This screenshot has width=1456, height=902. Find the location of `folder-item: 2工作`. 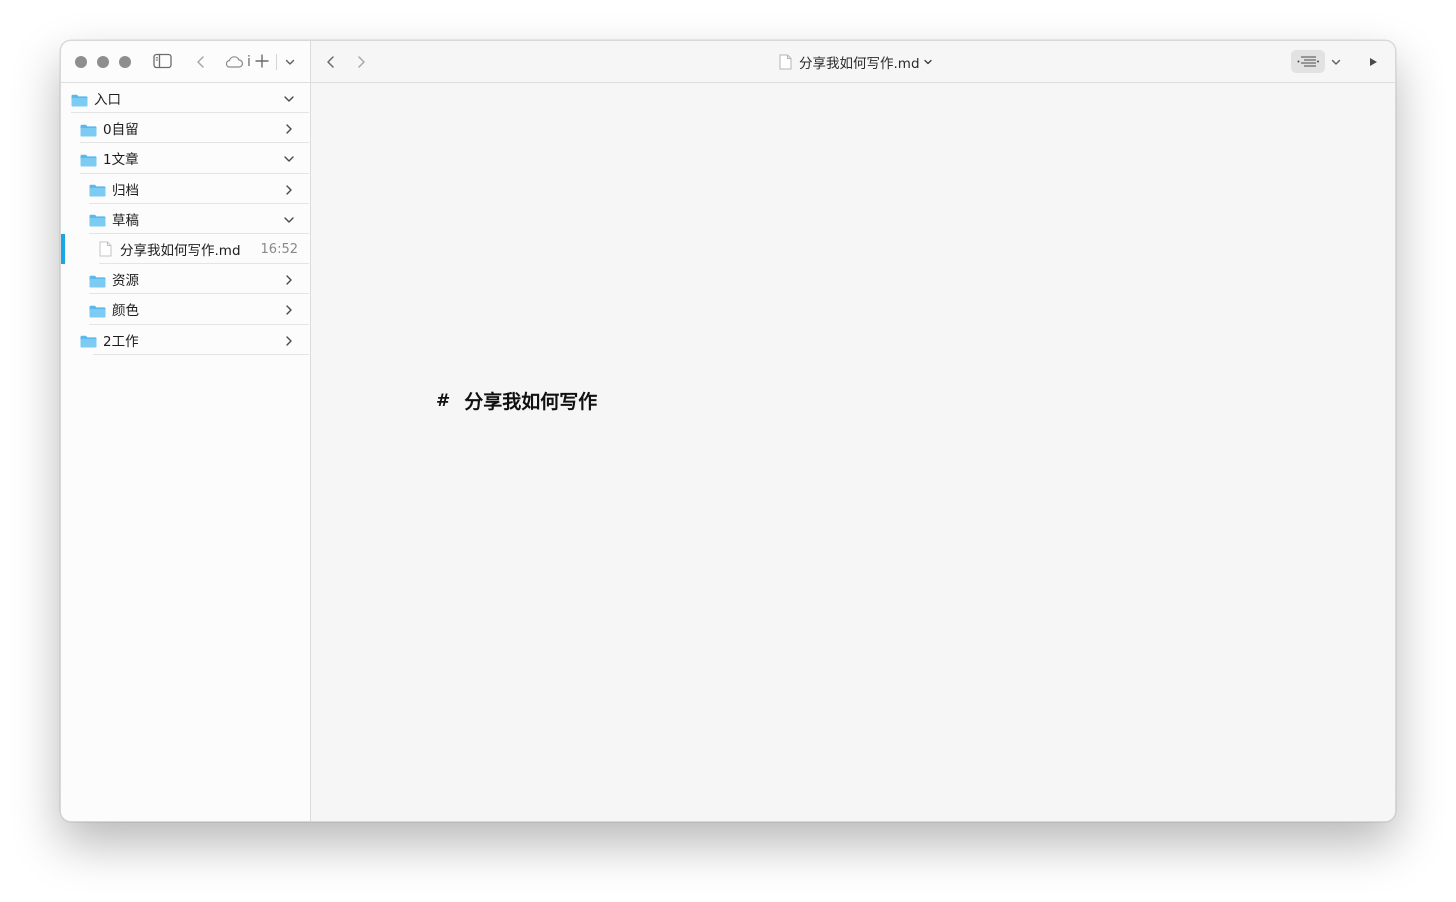

folder-item: 2工作 is located at coordinates (185, 340).